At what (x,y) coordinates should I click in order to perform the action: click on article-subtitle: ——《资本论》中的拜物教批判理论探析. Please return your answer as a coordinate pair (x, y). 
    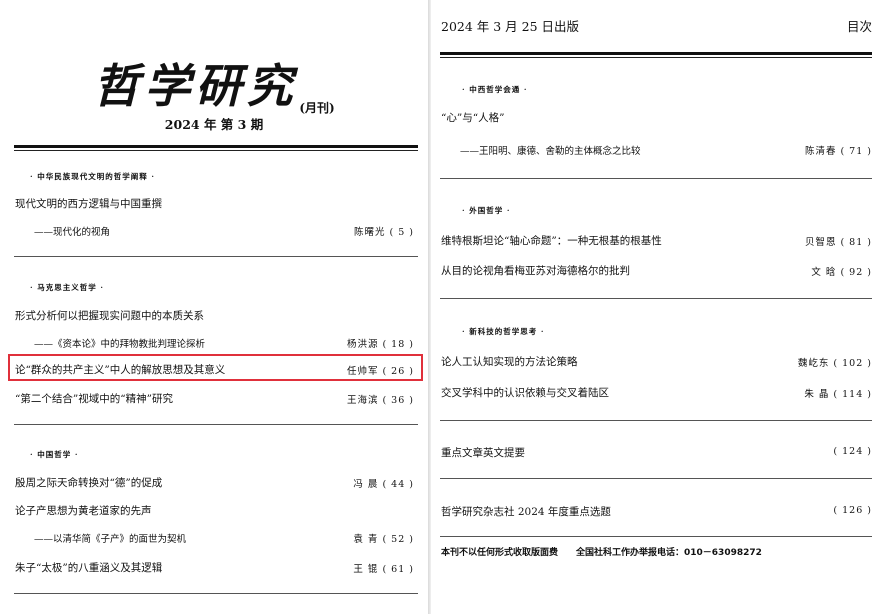
    Looking at the image, I should click on (120, 344).